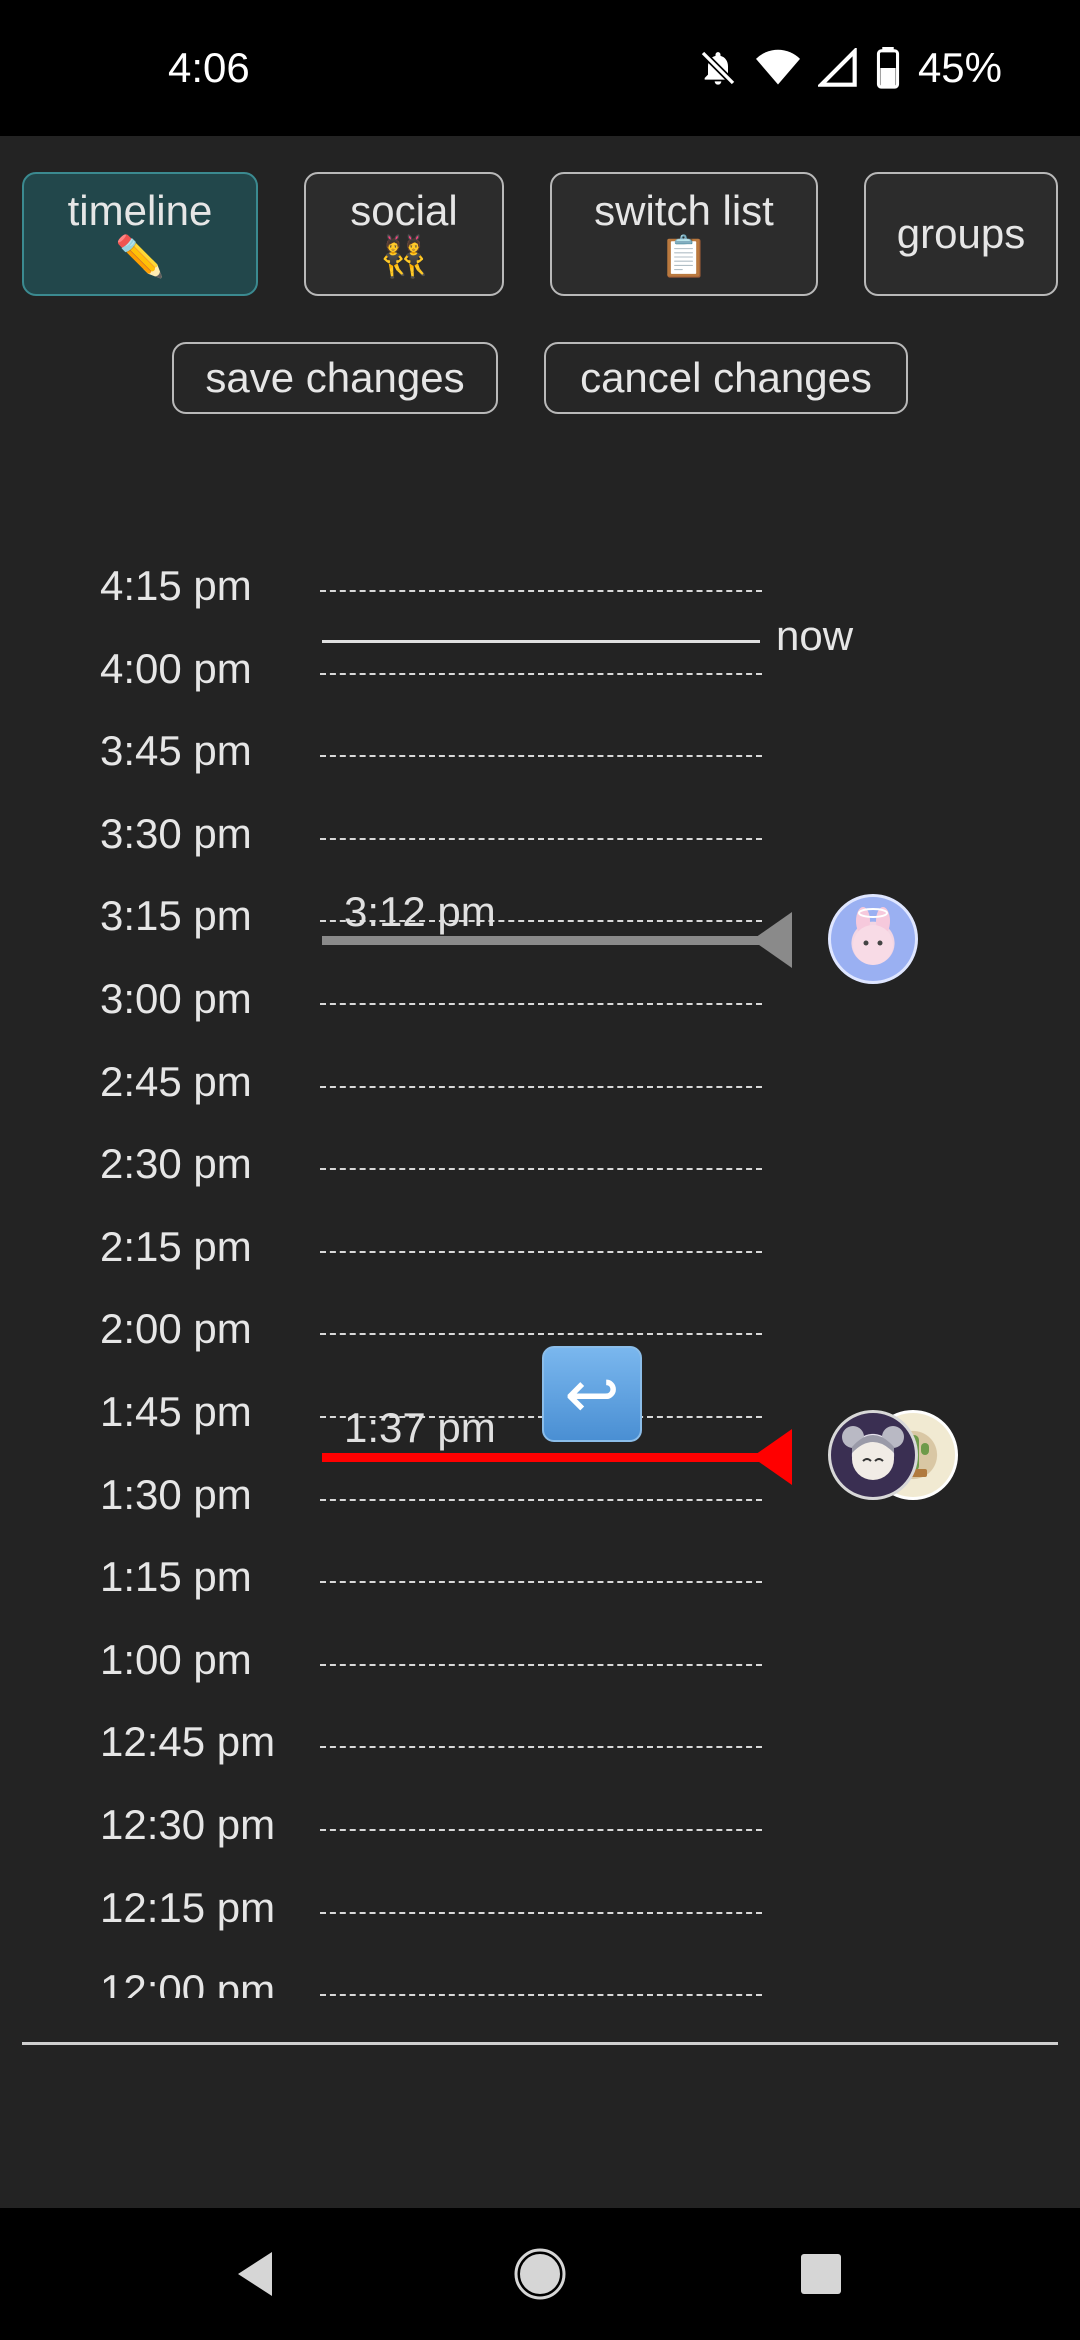 This screenshot has width=1080, height=2340. What do you see at coordinates (176, 1576) in the screenshot?
I see `tick-label: 1:15 pm` at bounding box center [176, 1576].